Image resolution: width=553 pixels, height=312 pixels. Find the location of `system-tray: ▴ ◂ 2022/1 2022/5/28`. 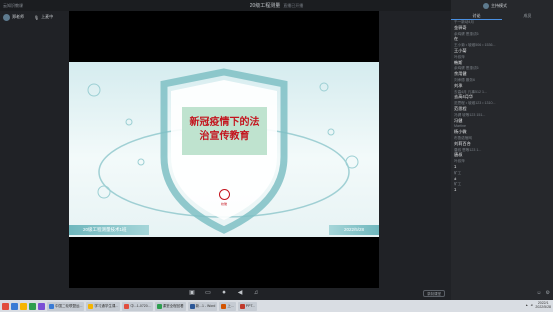

system-tray: ▴ ◂ 2022/1 2022/5/28 is located at coordinates (538, 305).